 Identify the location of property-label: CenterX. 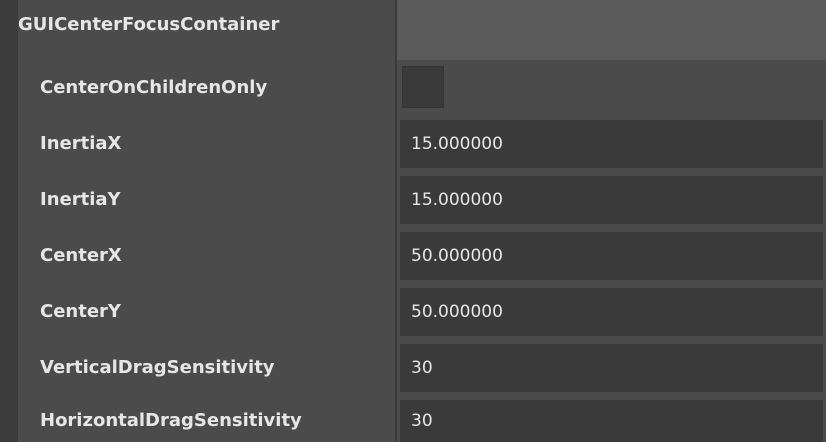
(81, 255).